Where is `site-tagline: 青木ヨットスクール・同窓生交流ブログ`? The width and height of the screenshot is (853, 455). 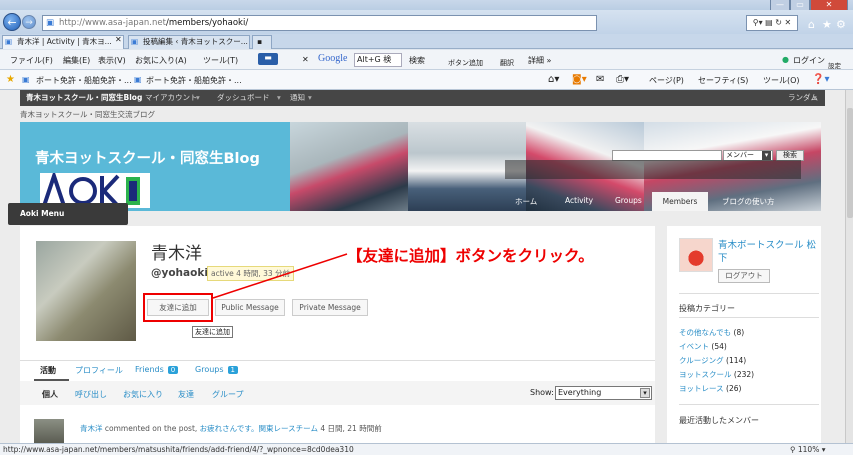 site-tagline: 青木ヨットスクール・同窓生交流ブログ is located at coordinates (87, 114).